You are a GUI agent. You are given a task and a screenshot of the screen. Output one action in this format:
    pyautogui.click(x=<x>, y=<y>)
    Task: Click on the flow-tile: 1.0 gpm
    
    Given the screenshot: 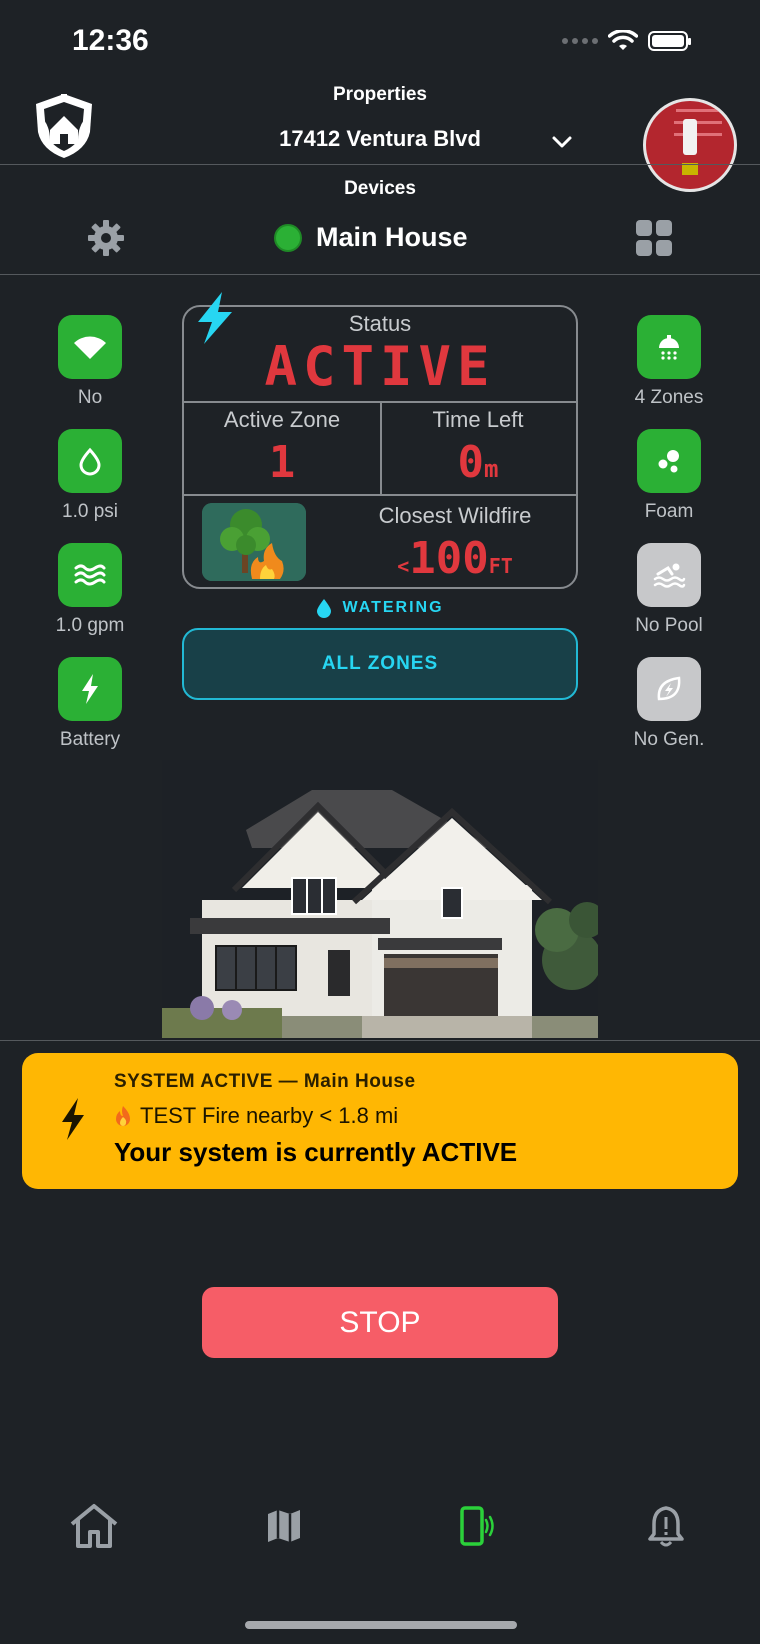 What is the action you would take?
    pyautogui.click(x=90, y=590)
    